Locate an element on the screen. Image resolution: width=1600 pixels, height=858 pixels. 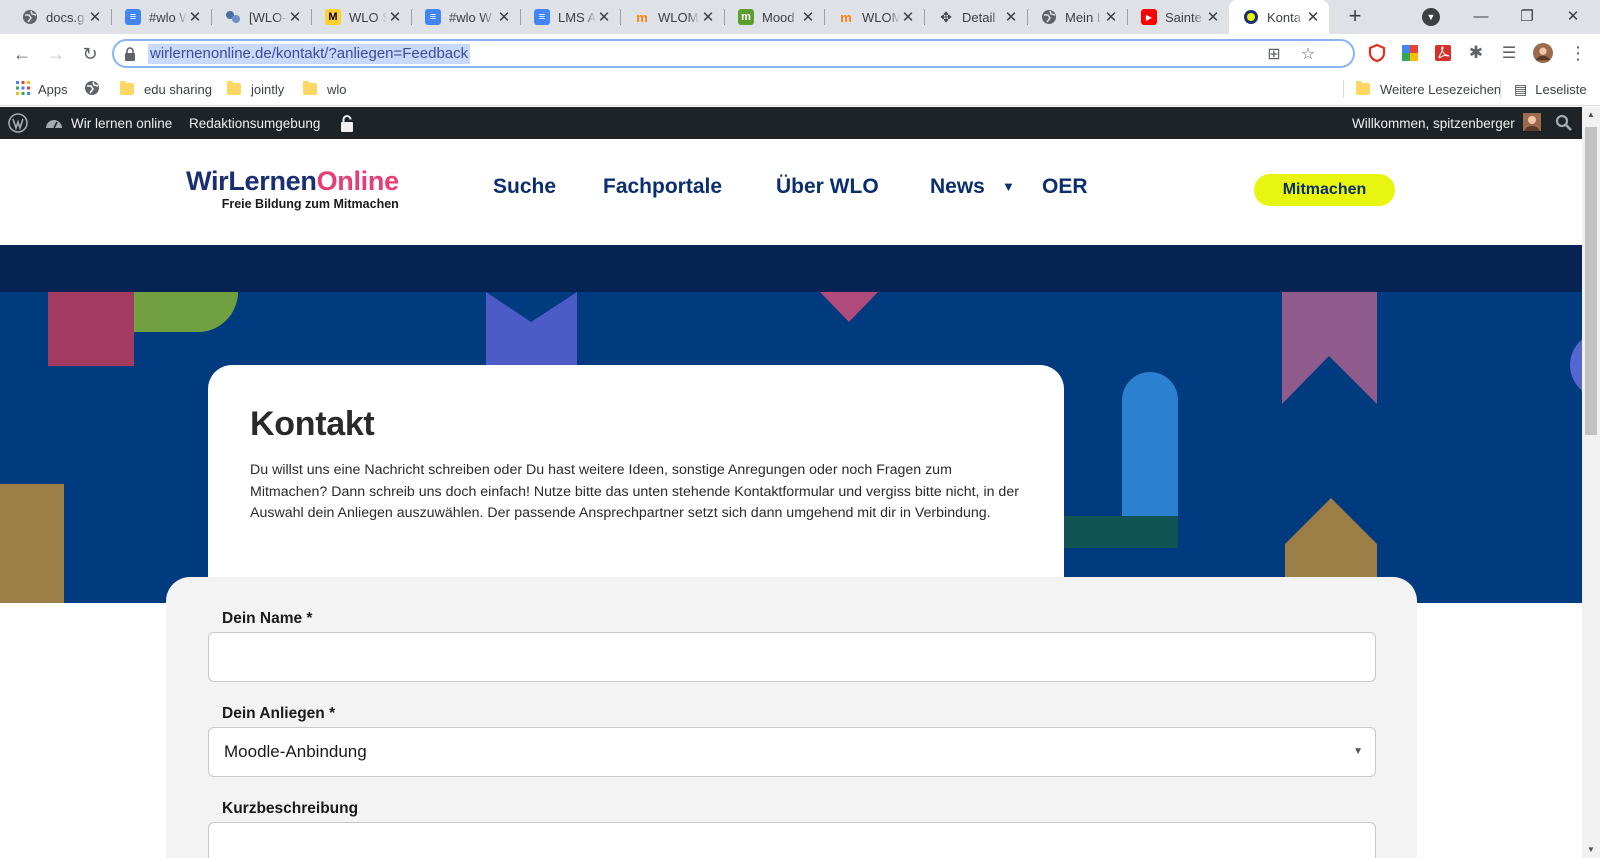
browser-tab: ▶ Sainte ✕ is located at coordinates (1178, 17).